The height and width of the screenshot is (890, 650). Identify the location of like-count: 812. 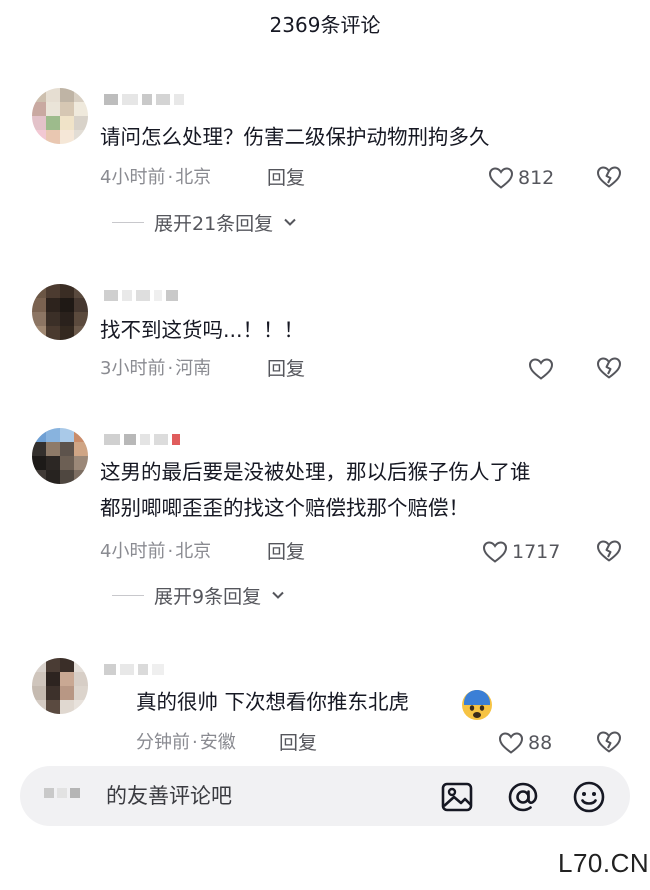
(536, 178).